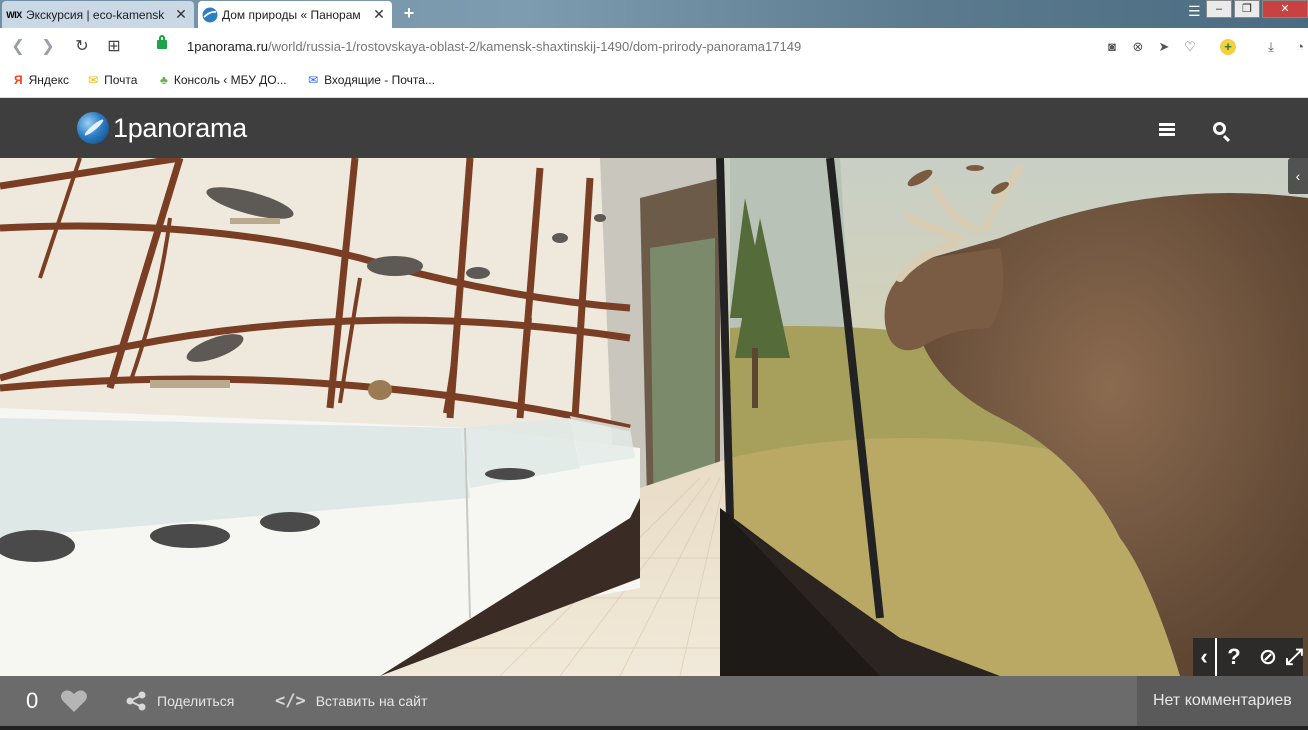 This screenshot has height=730, width=1308. I want to click on tab-eco-kamensk: WIX Экскурсия | eco-kamensk ✕, so click(98, 14).